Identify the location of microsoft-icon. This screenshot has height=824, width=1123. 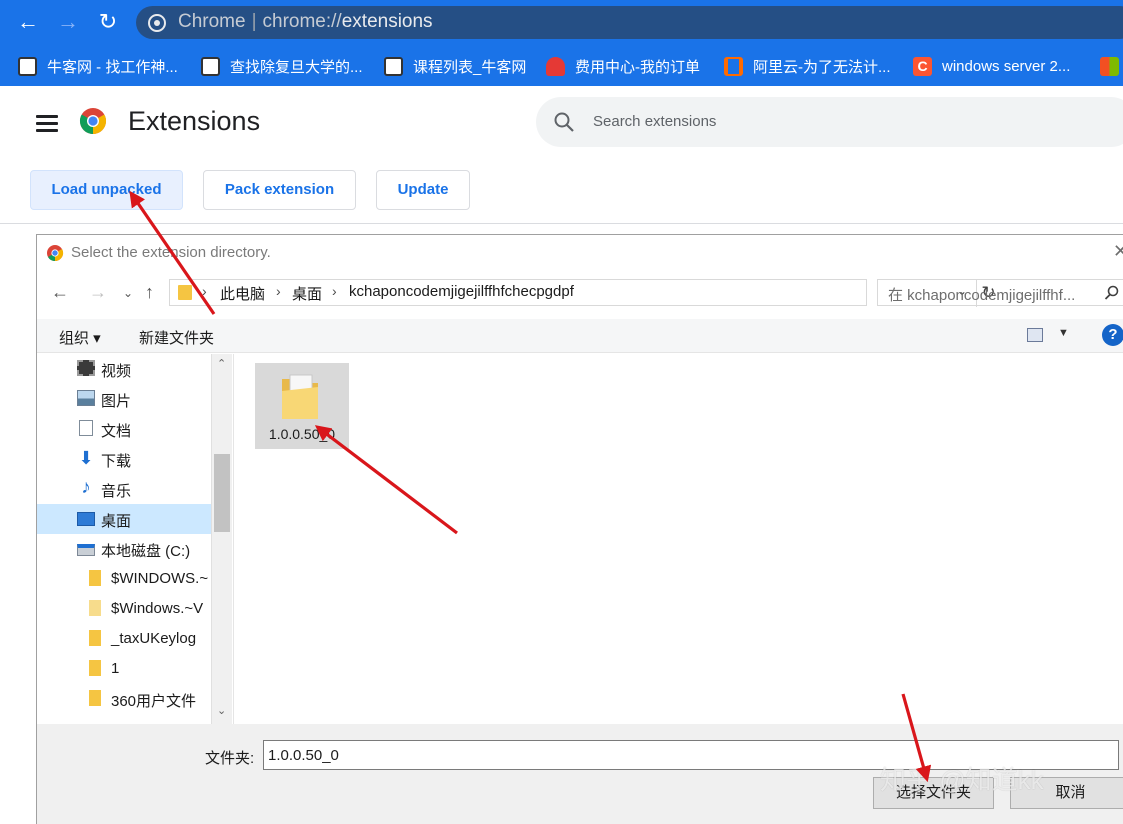
(1109, 66).